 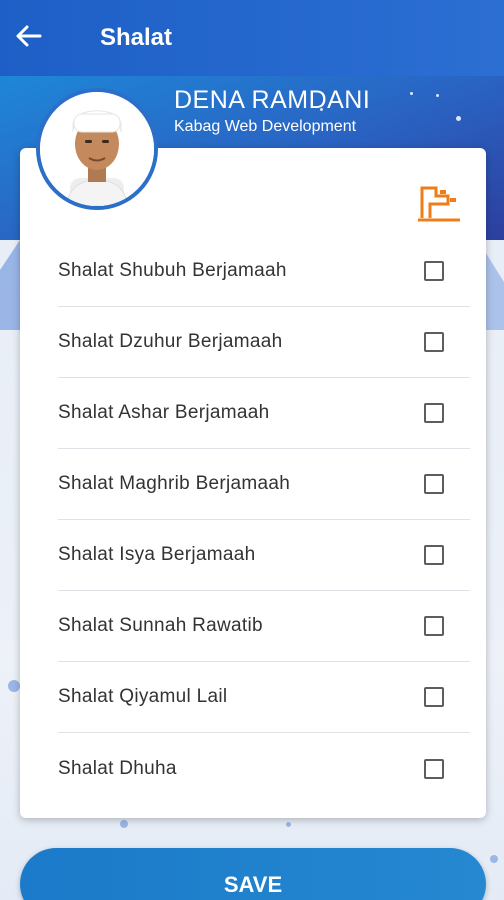 I want to click on list-item-label: Shalat Sunnah Rawatib, so click(x=160, y=625).